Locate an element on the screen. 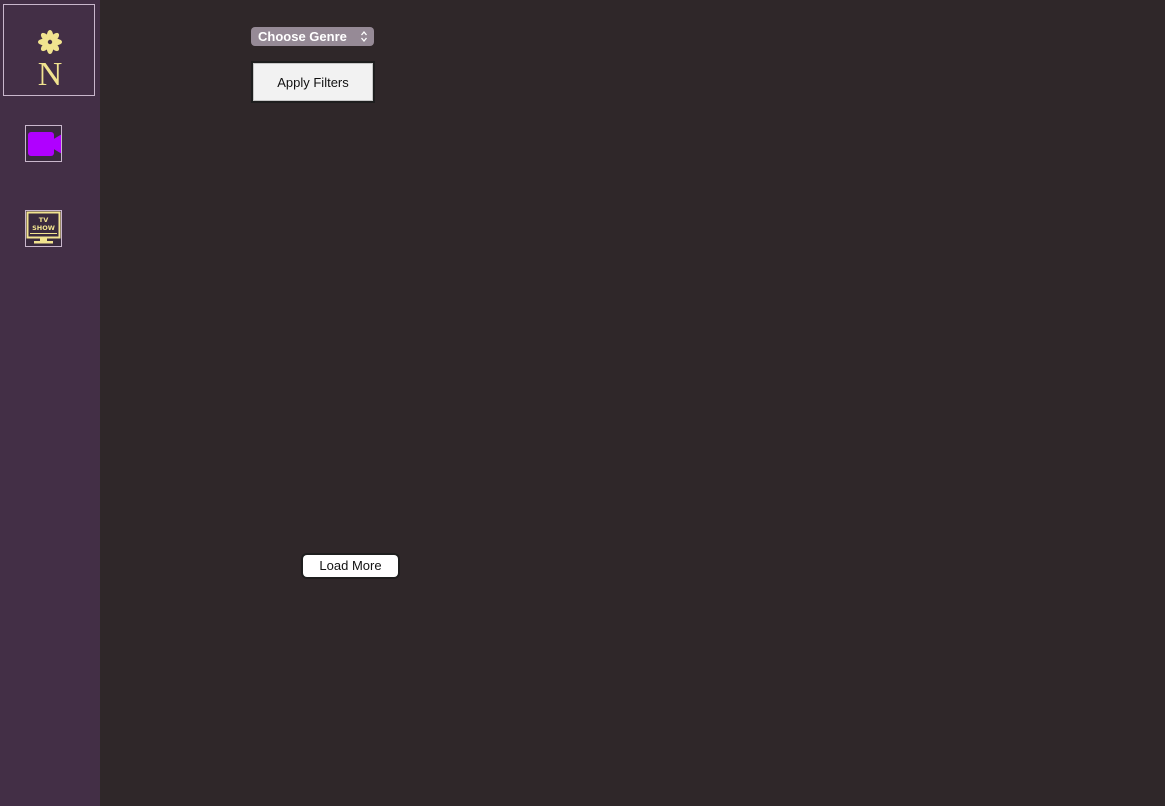 The width and height of the screenshot is (1165, 806). select-arrows-icon is located at coordinates (364, 36).